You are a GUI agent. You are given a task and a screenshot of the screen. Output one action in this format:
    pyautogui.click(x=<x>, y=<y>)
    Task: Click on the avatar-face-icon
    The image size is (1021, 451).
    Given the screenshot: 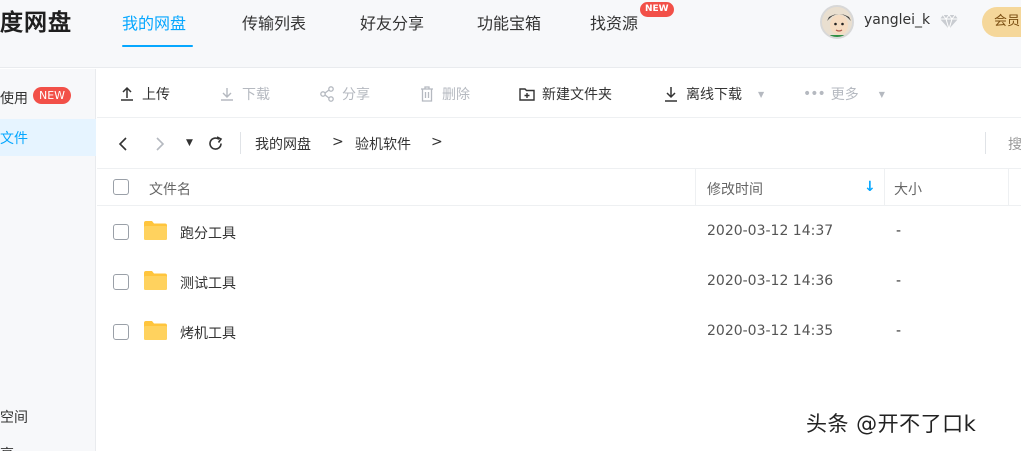 What is the action you would take?
    pyautogui.click(x=837, y=22)
    